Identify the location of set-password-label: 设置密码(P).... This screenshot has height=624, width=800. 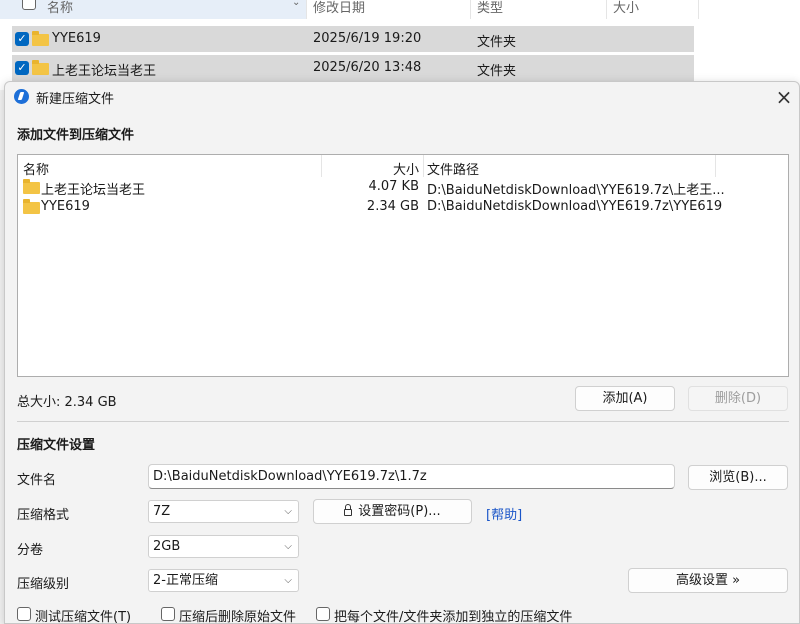
(399, 511).